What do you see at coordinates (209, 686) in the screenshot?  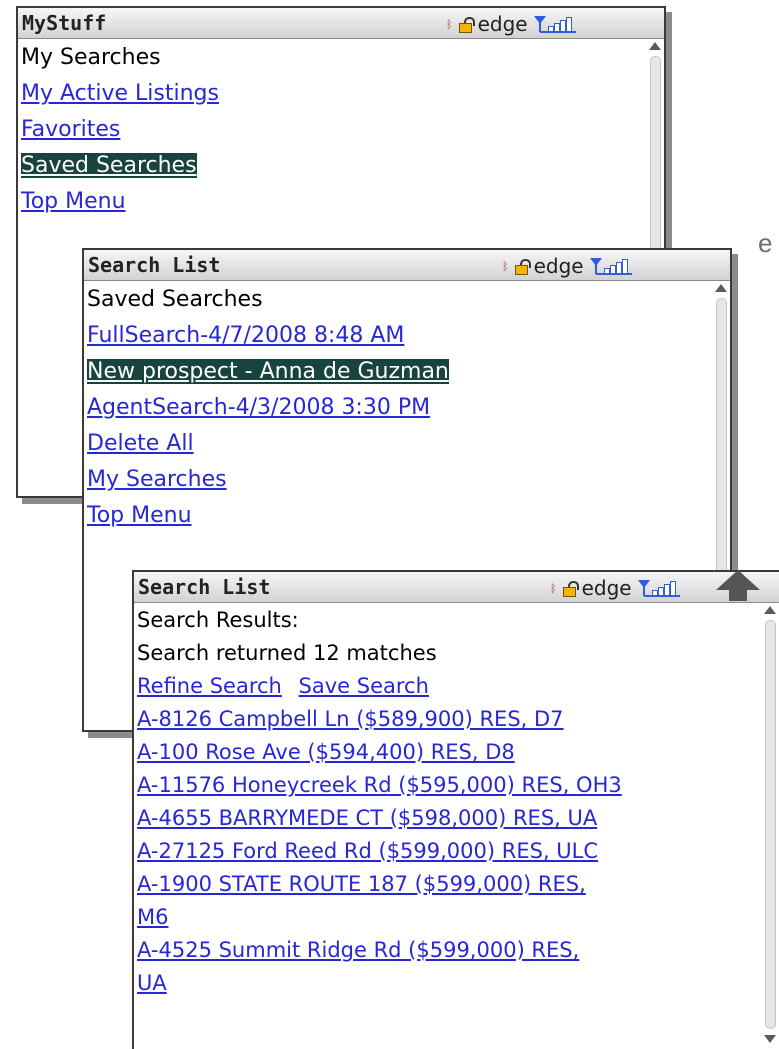 I see `refine-search-link: Refine Search` at bounding box center [209, 686].